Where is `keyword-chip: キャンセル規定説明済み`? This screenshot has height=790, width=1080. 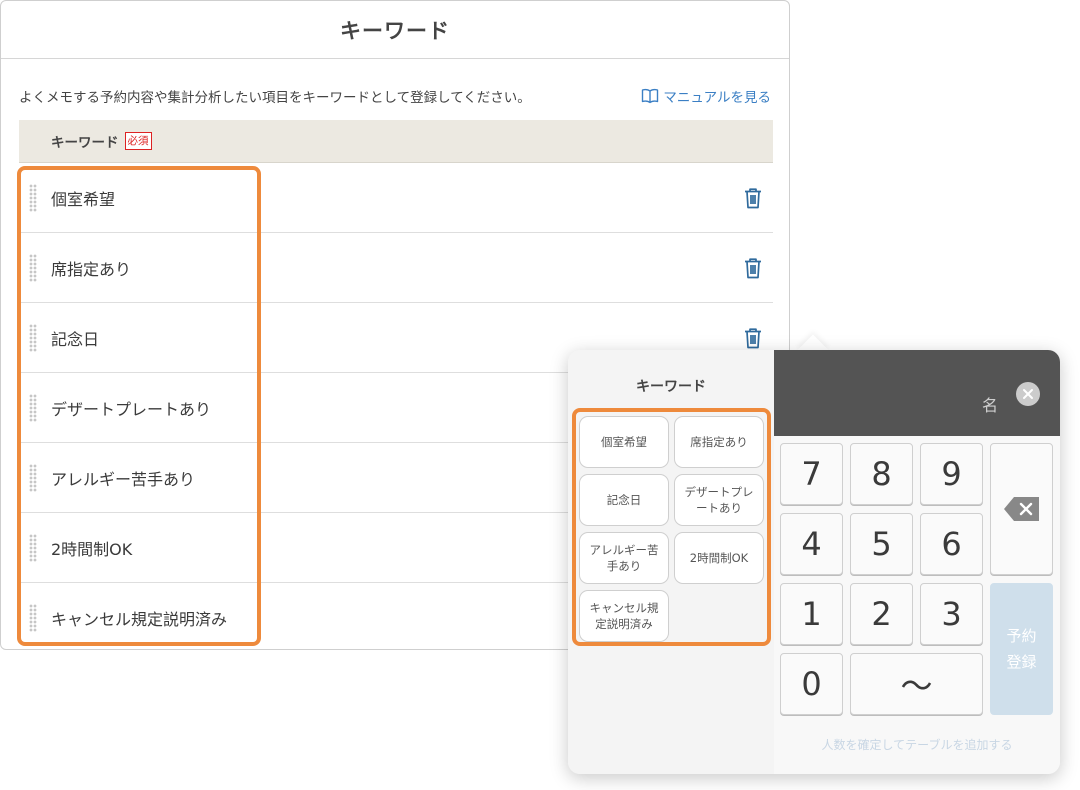 keyword-chip: キャンセル規定説明済み is located at coordinates (624, 616).